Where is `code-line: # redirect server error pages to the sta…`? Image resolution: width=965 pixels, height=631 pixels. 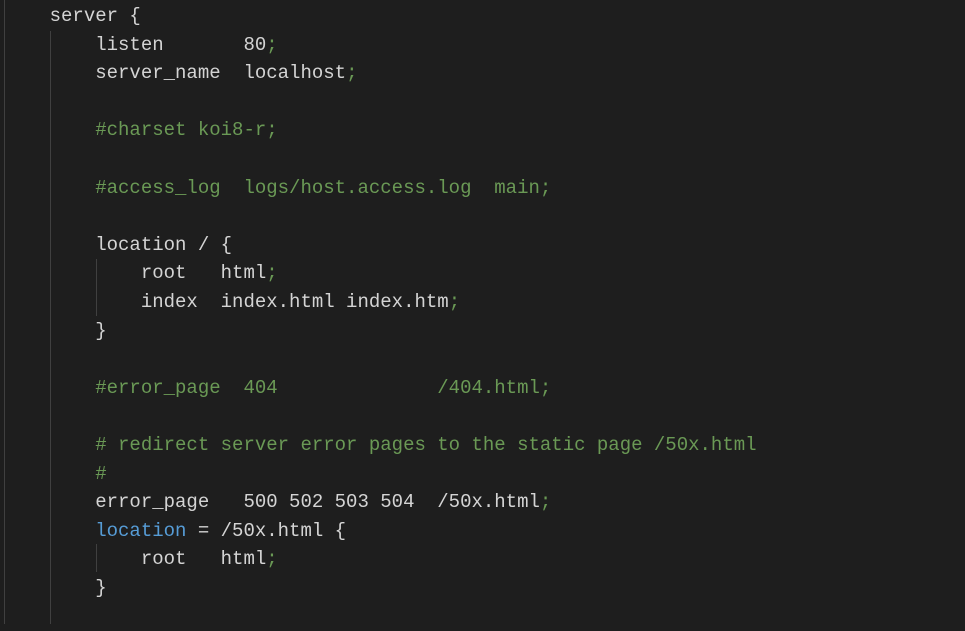 code-line: # redirect server error pages to the sta… is located at coordinates (380, 445).